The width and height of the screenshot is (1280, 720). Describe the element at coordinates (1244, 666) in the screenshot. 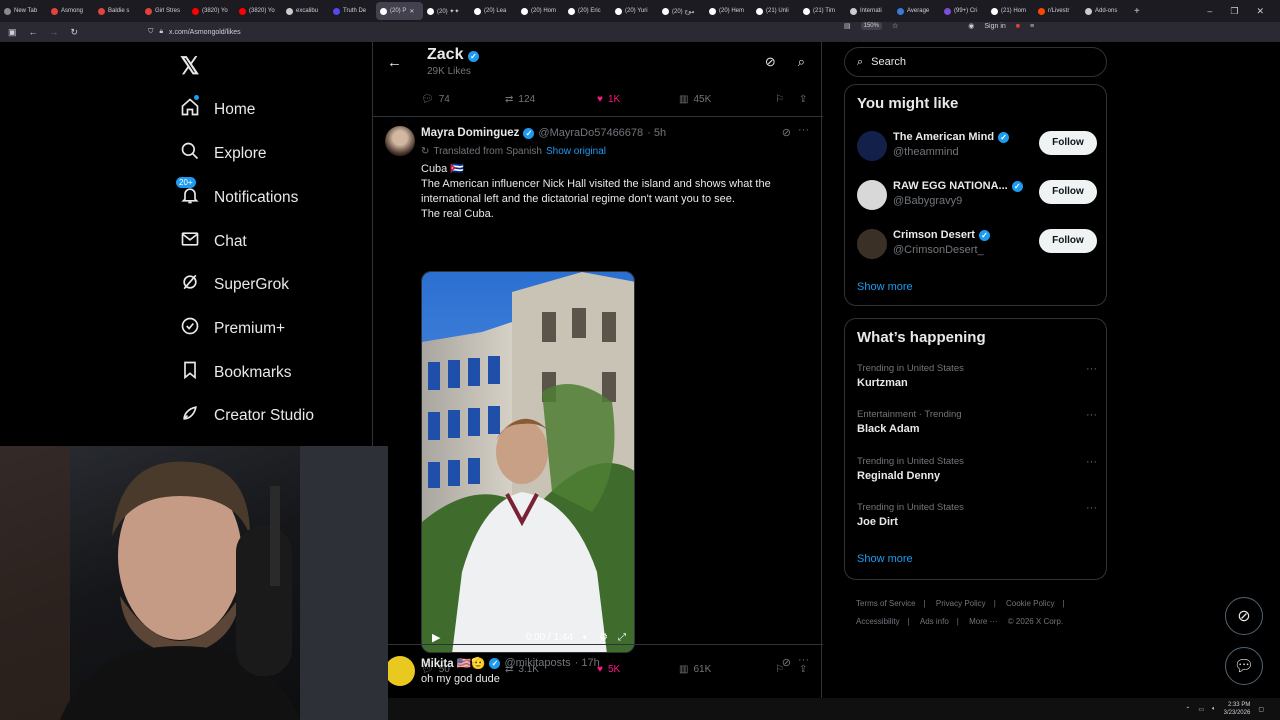

I see `chat-fab: 💬︎` at that location.